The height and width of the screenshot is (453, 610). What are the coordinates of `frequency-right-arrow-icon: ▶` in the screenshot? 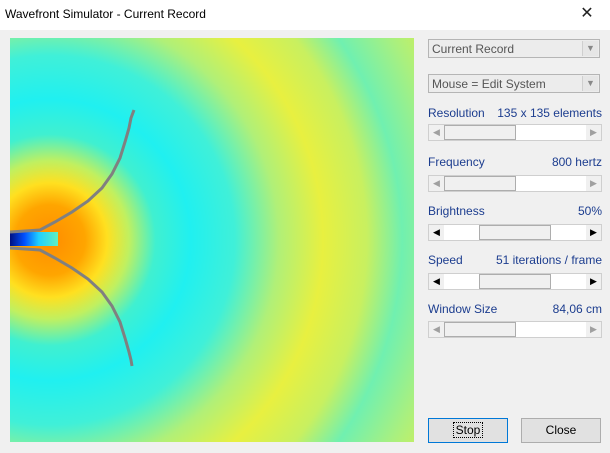 It's located at (593, 183).